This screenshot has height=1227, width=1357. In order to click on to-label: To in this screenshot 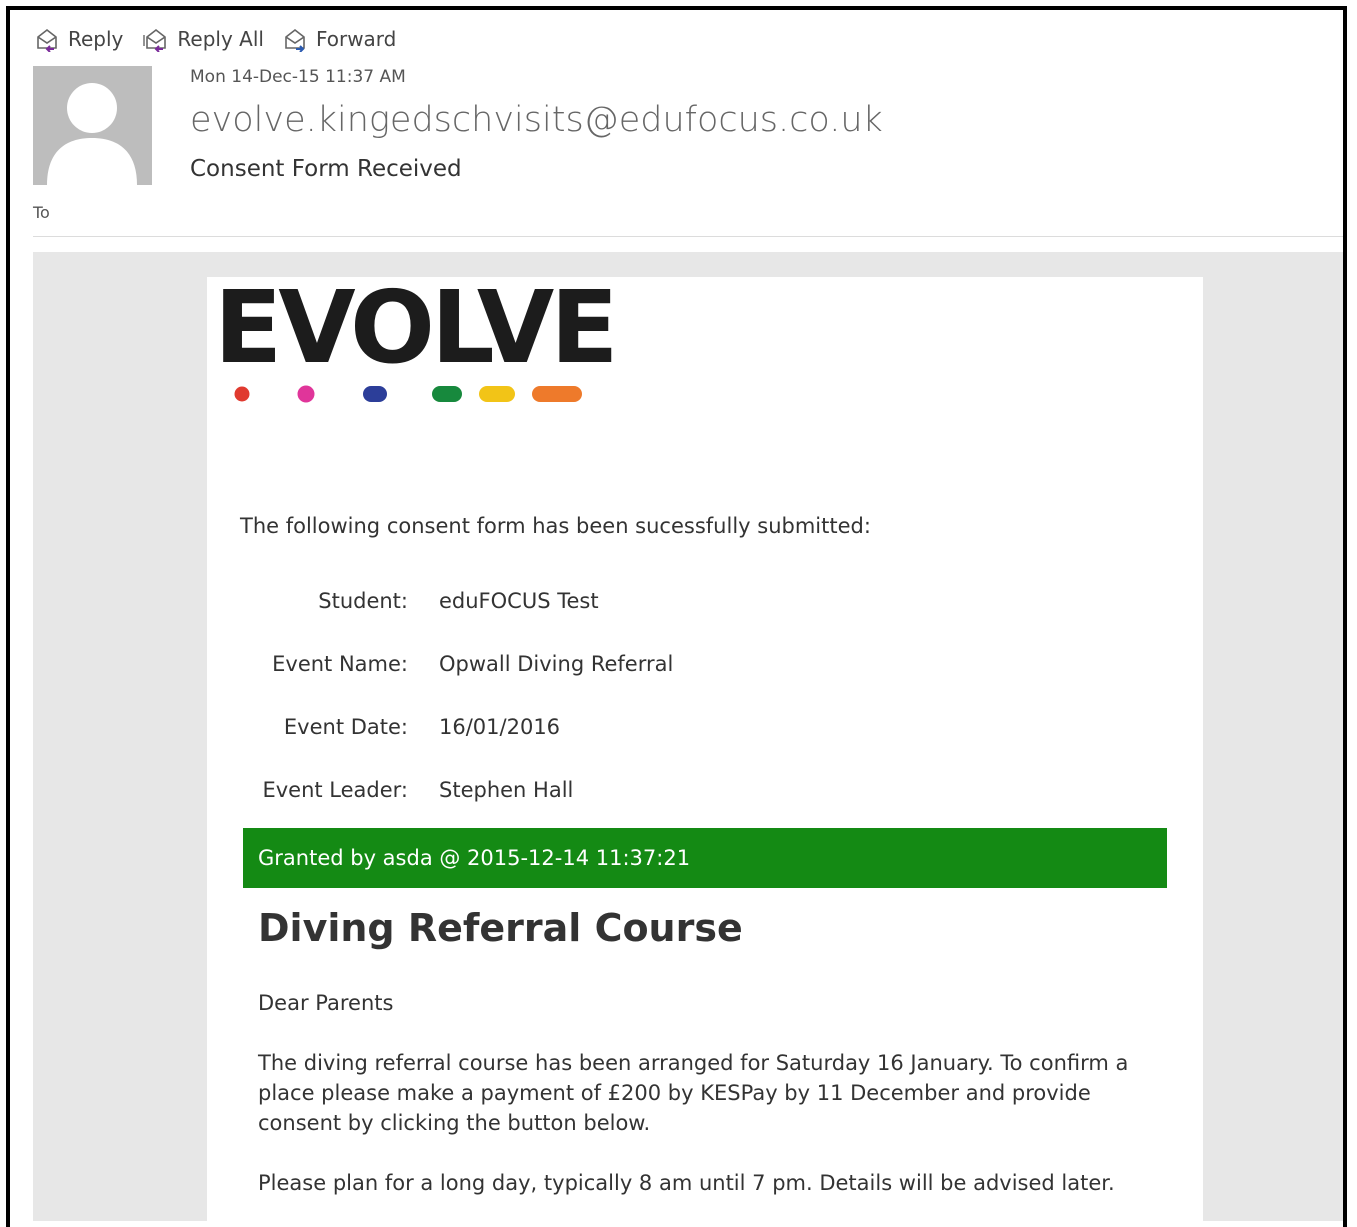, I will do `click(41, 212)`.